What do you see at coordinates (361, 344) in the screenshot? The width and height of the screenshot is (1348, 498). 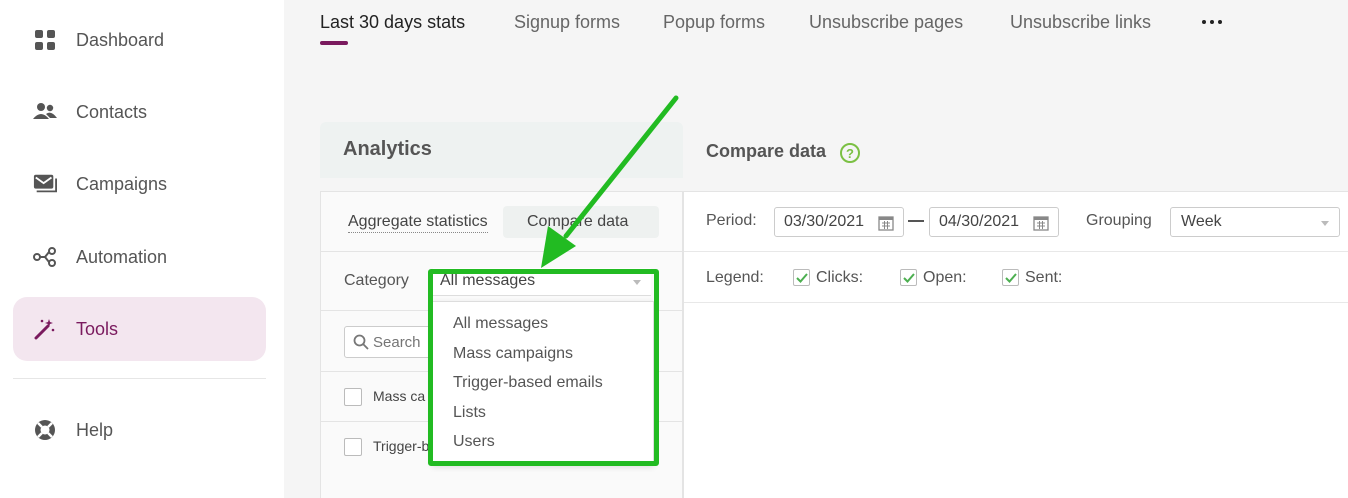 I see `search-icon` at bounding box center [361, 344].